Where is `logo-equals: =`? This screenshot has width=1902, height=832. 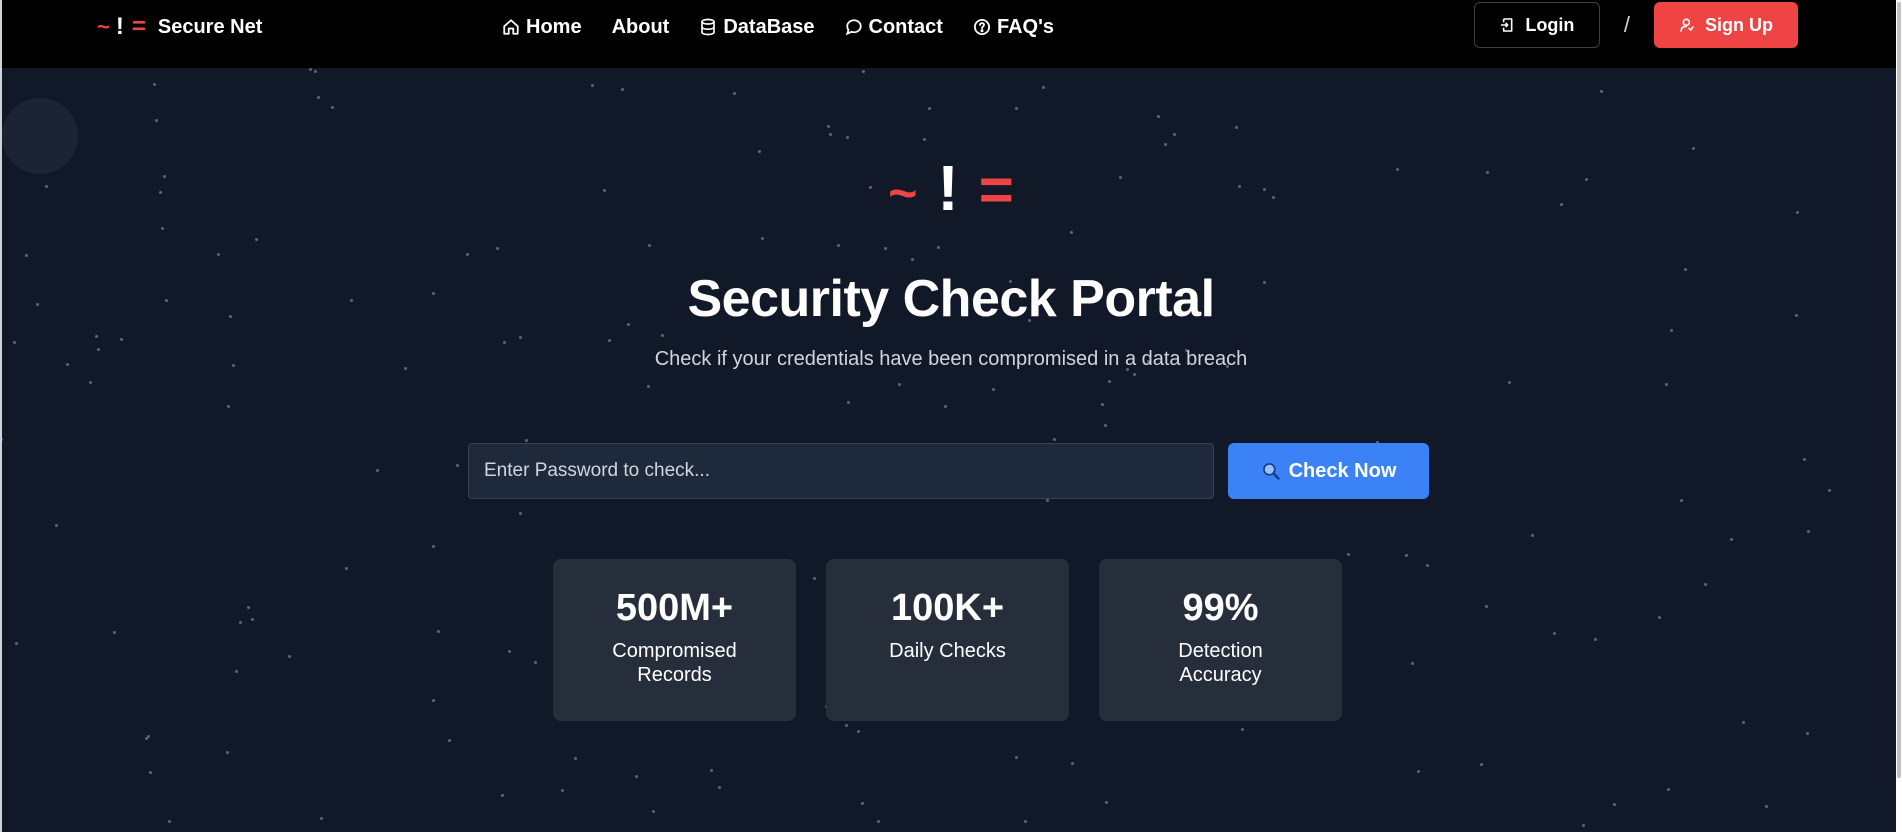
logo-equals: = is located at coordinates (138, 26).